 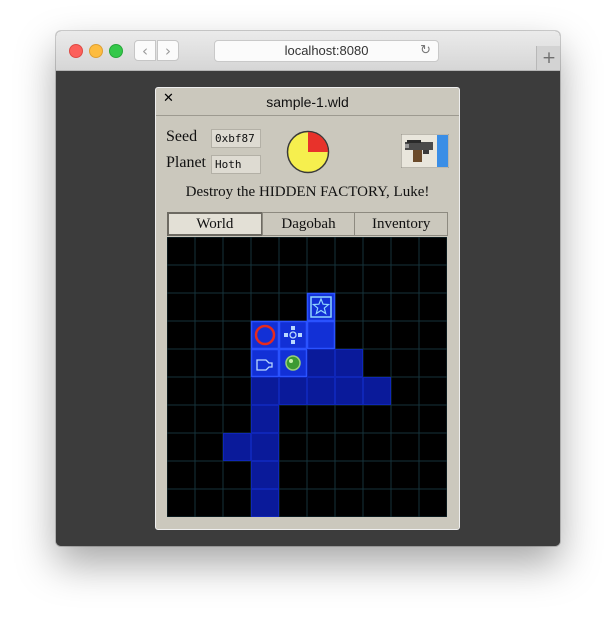 What do you see at coordinates (425, 51) in the screenshot?
I see `reload-icon: ↻` at bounding box center [425, 51].